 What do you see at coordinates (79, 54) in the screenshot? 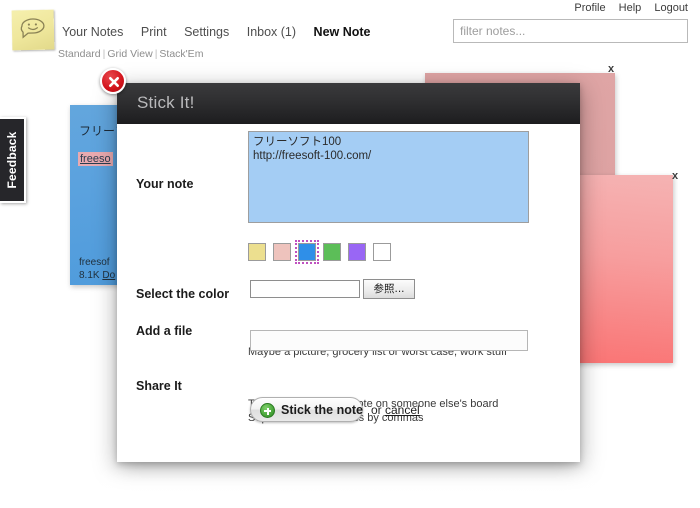
I see `view-standard-link: Standard` at bounding box center [79, 54].